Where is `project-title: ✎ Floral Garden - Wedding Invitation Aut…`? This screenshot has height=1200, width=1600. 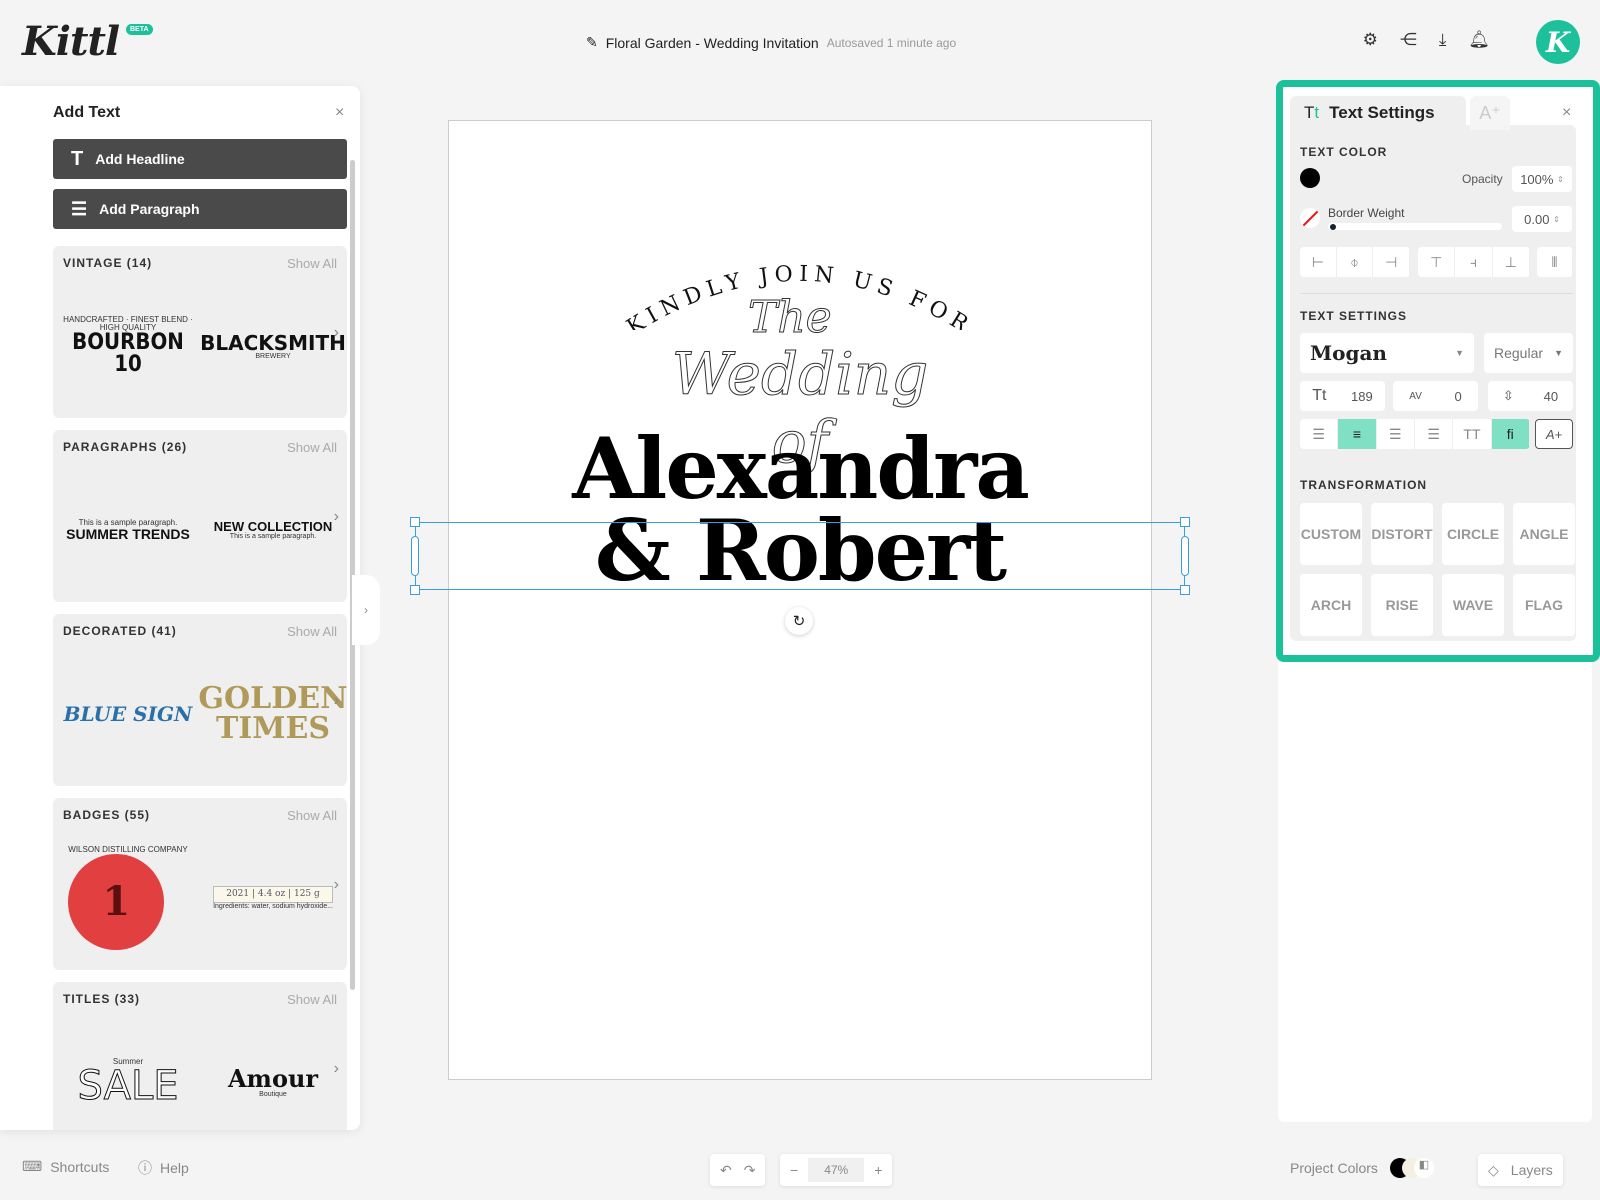
project-title: ✎ Floral Garden - Wedding Invitation Aut… is located at coordinates (771, 42).